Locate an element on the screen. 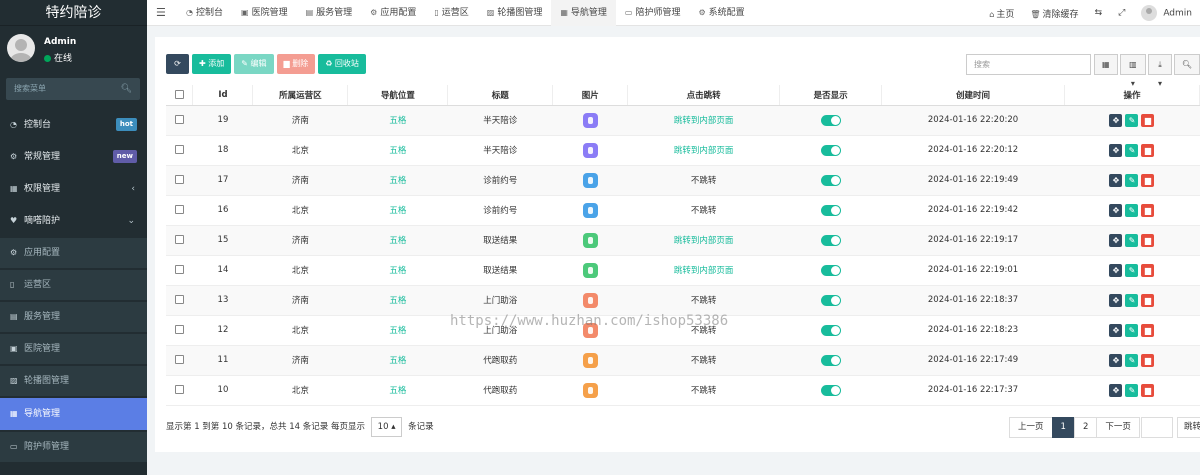 This screenshot has width=1200, height=475. header-jump: 点击跳转 is located at coordinates (704, 95).